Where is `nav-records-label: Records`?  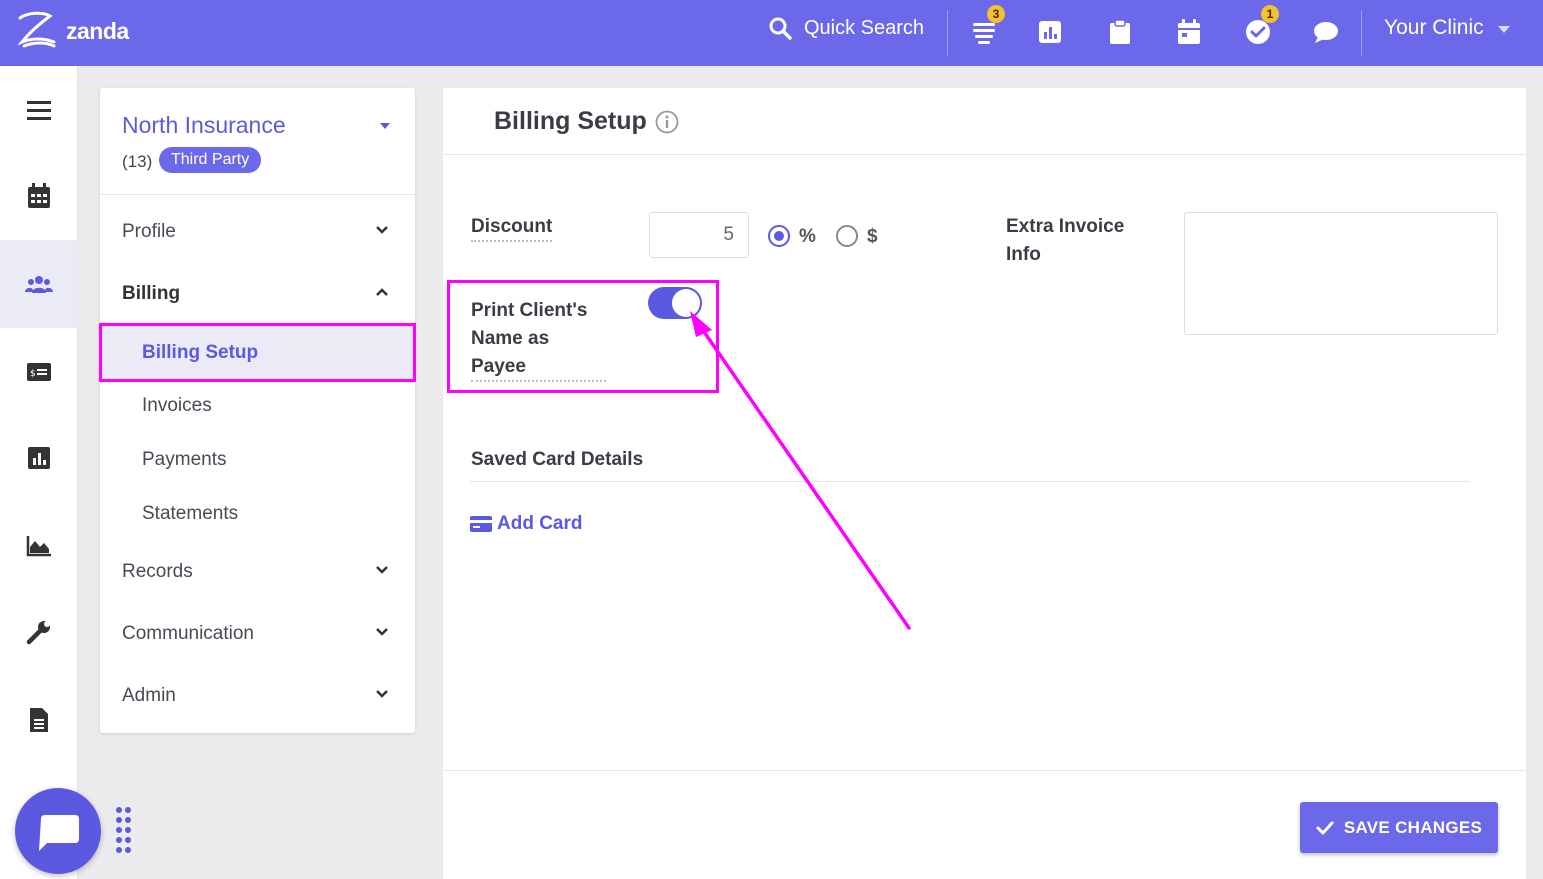 nav-records-label: Records is located at coordinates (157, 571).